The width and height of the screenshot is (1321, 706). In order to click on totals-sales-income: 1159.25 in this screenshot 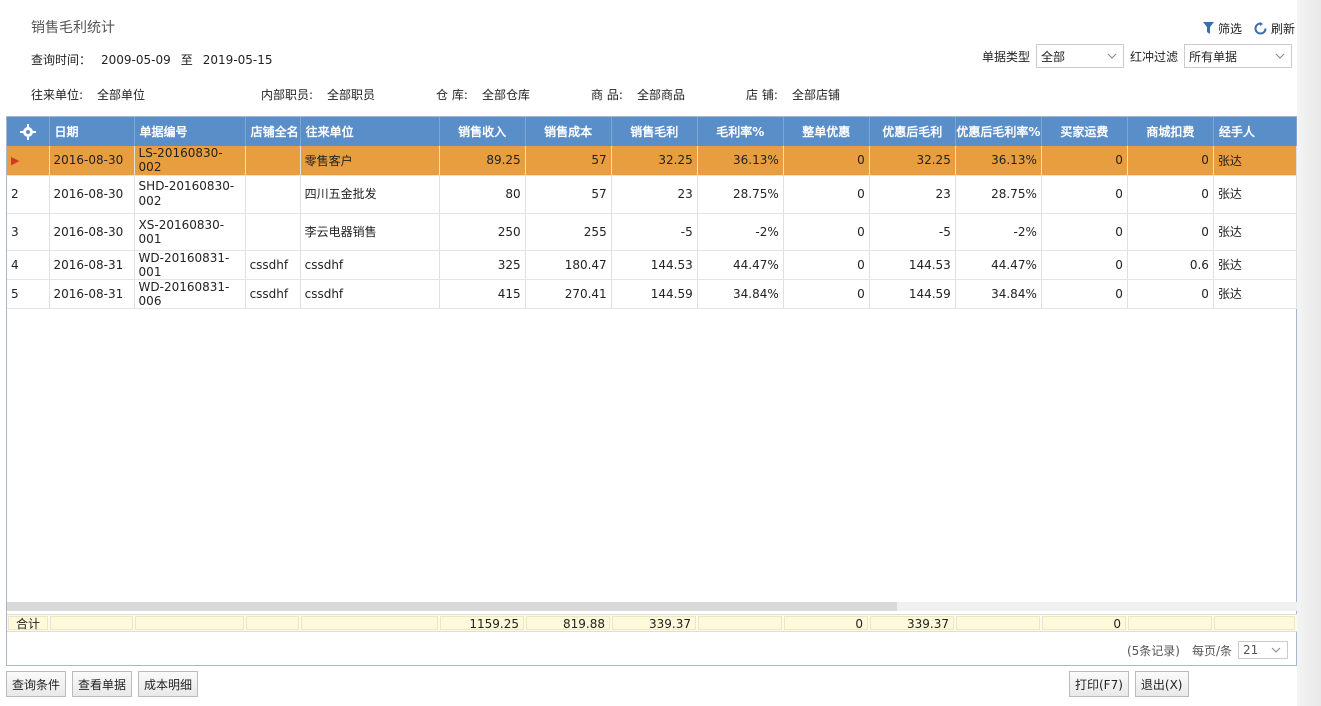, I will do `click(482, 623)`.